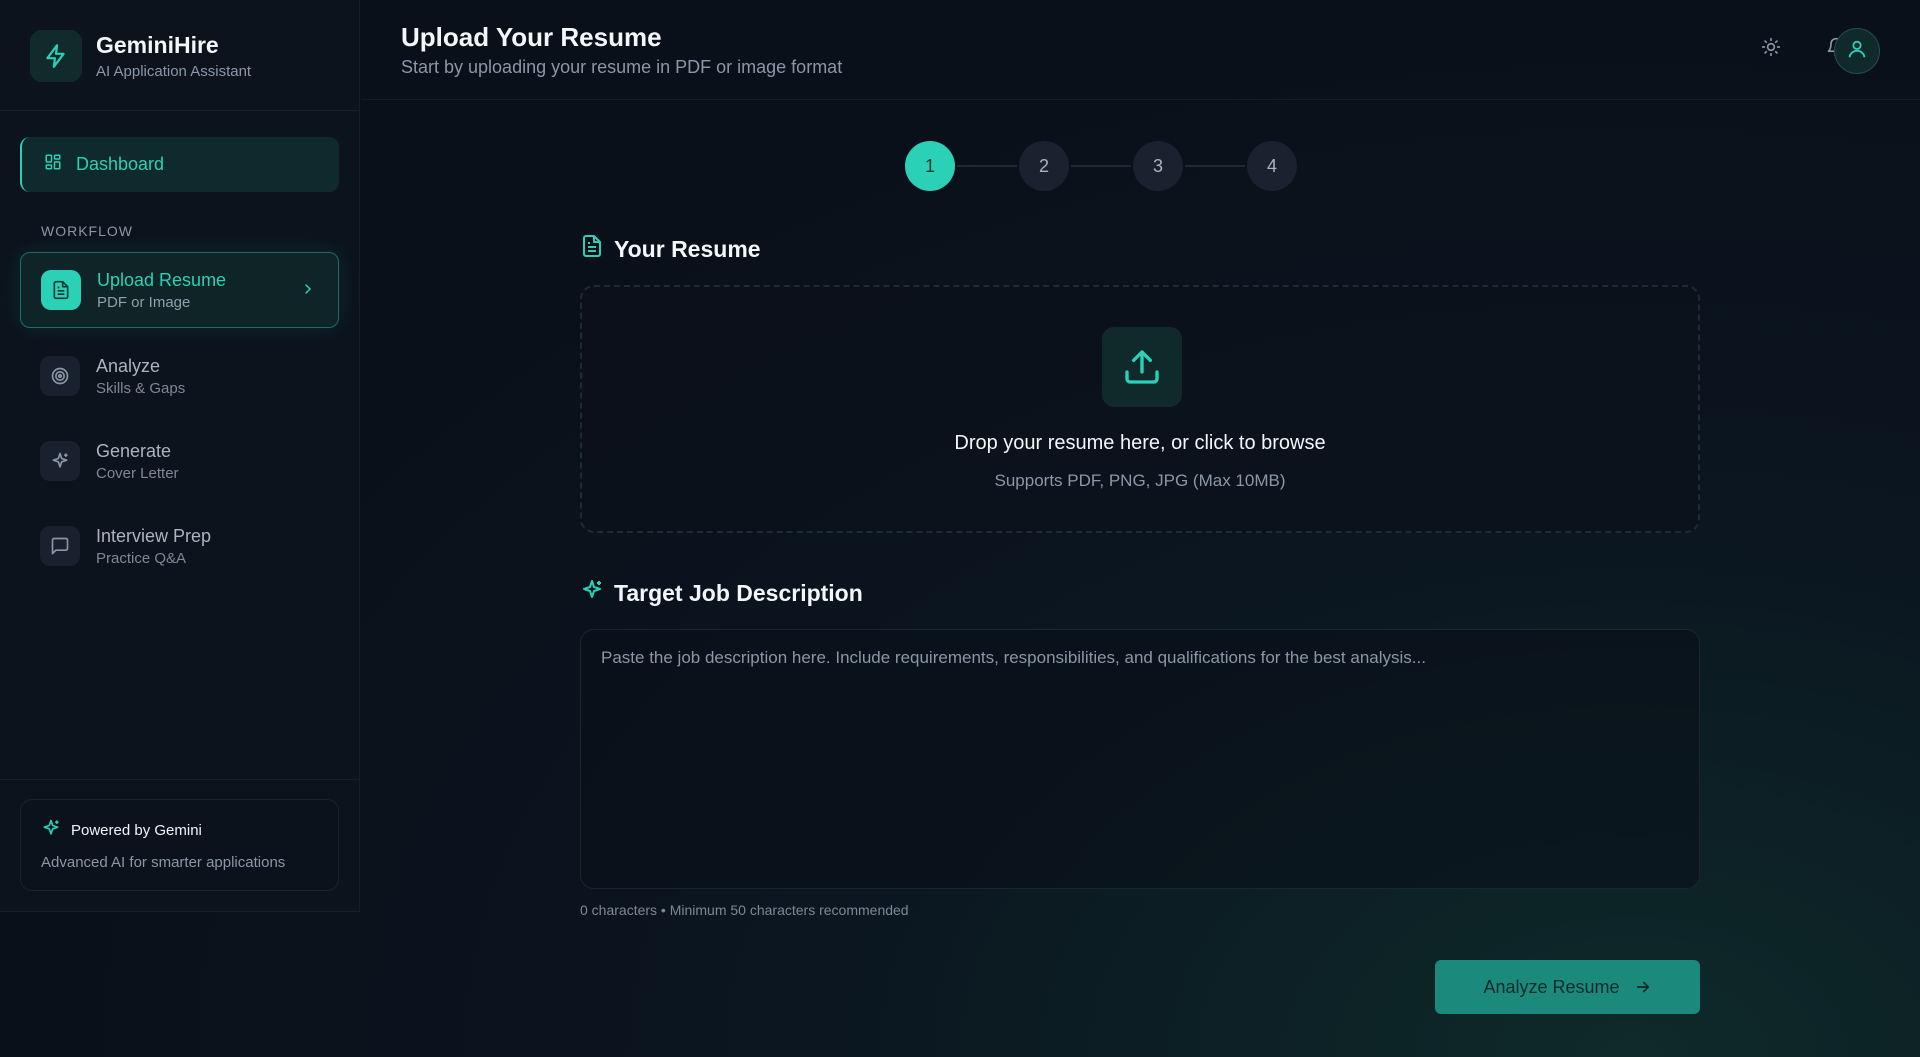  What do you see at coordinates (87, 231) in the screenshot?
I see `section-label-workflow: WORKFLOW` at bounding box center [87, 231].